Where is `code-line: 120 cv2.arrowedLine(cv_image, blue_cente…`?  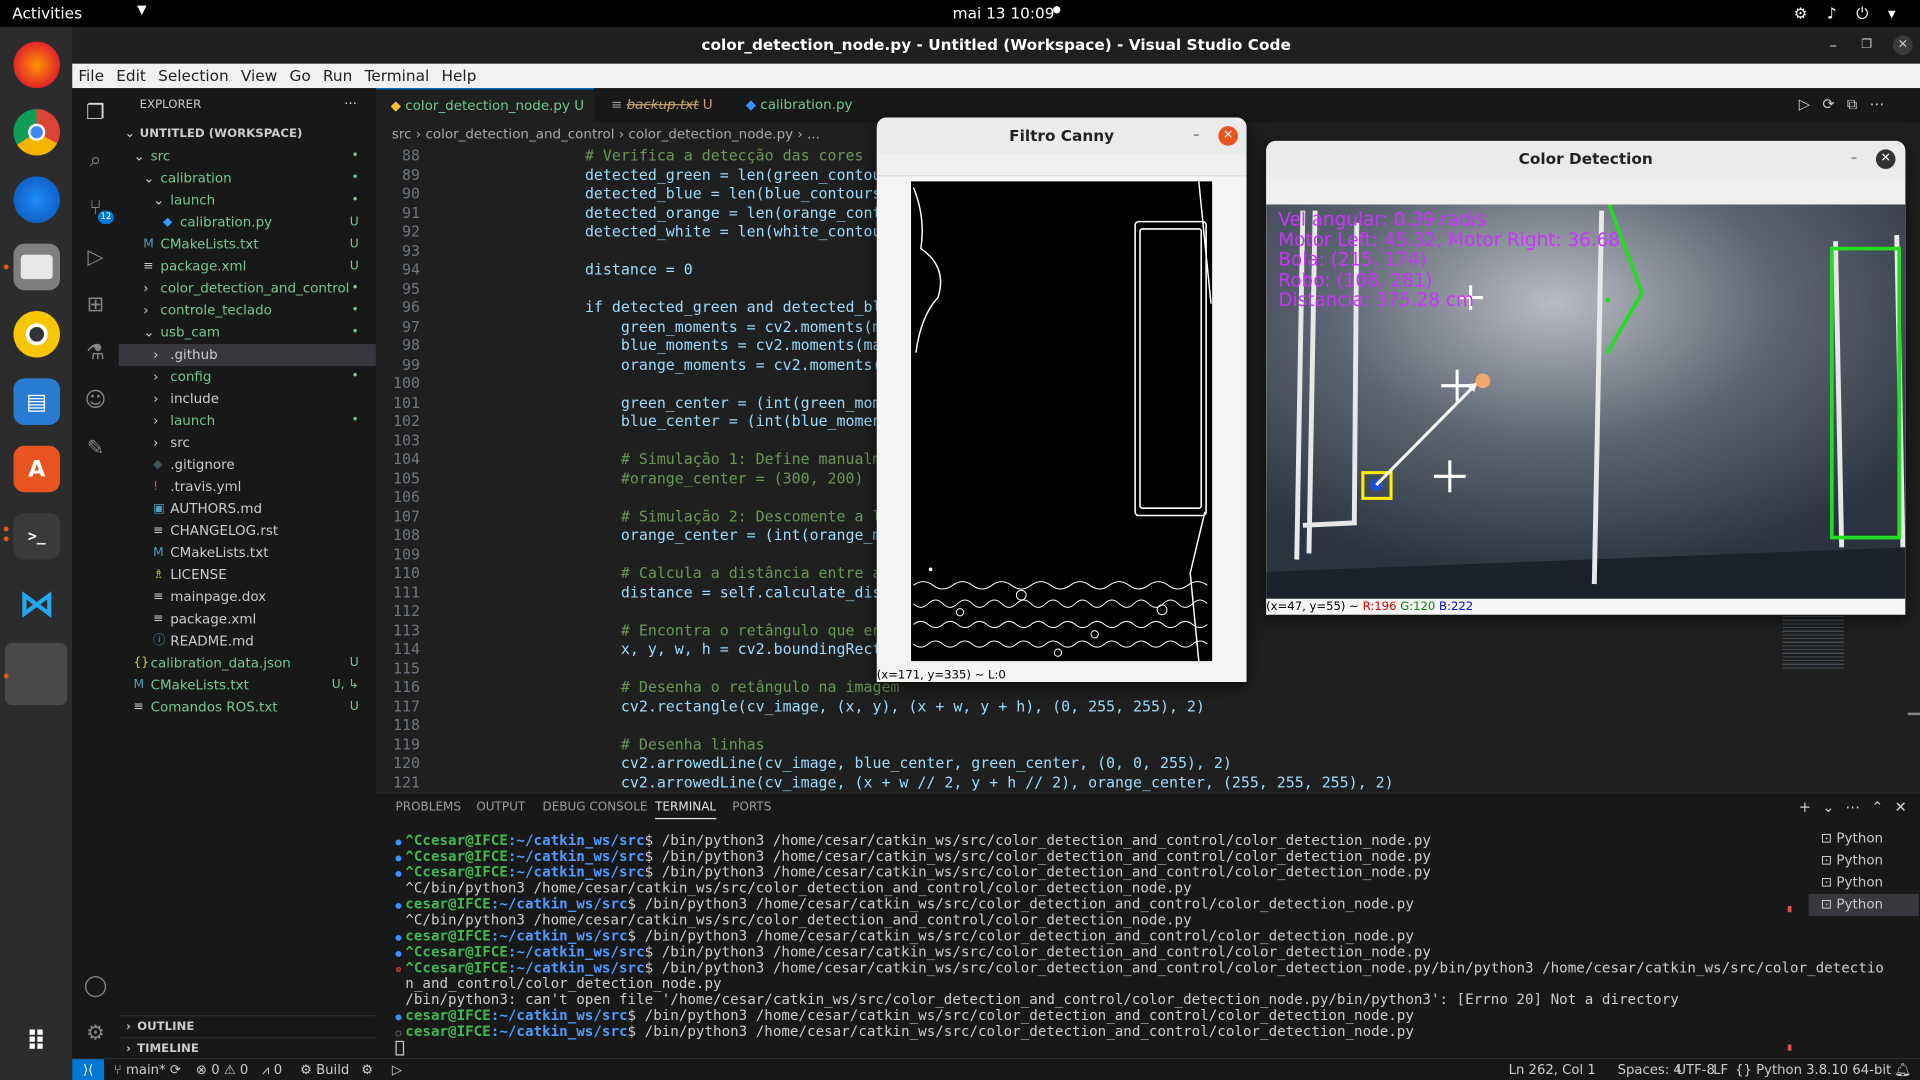 code-line: 120 cv2.arrowedLine(cv_image, blue_cente… is located at coordinates (1080, 763).